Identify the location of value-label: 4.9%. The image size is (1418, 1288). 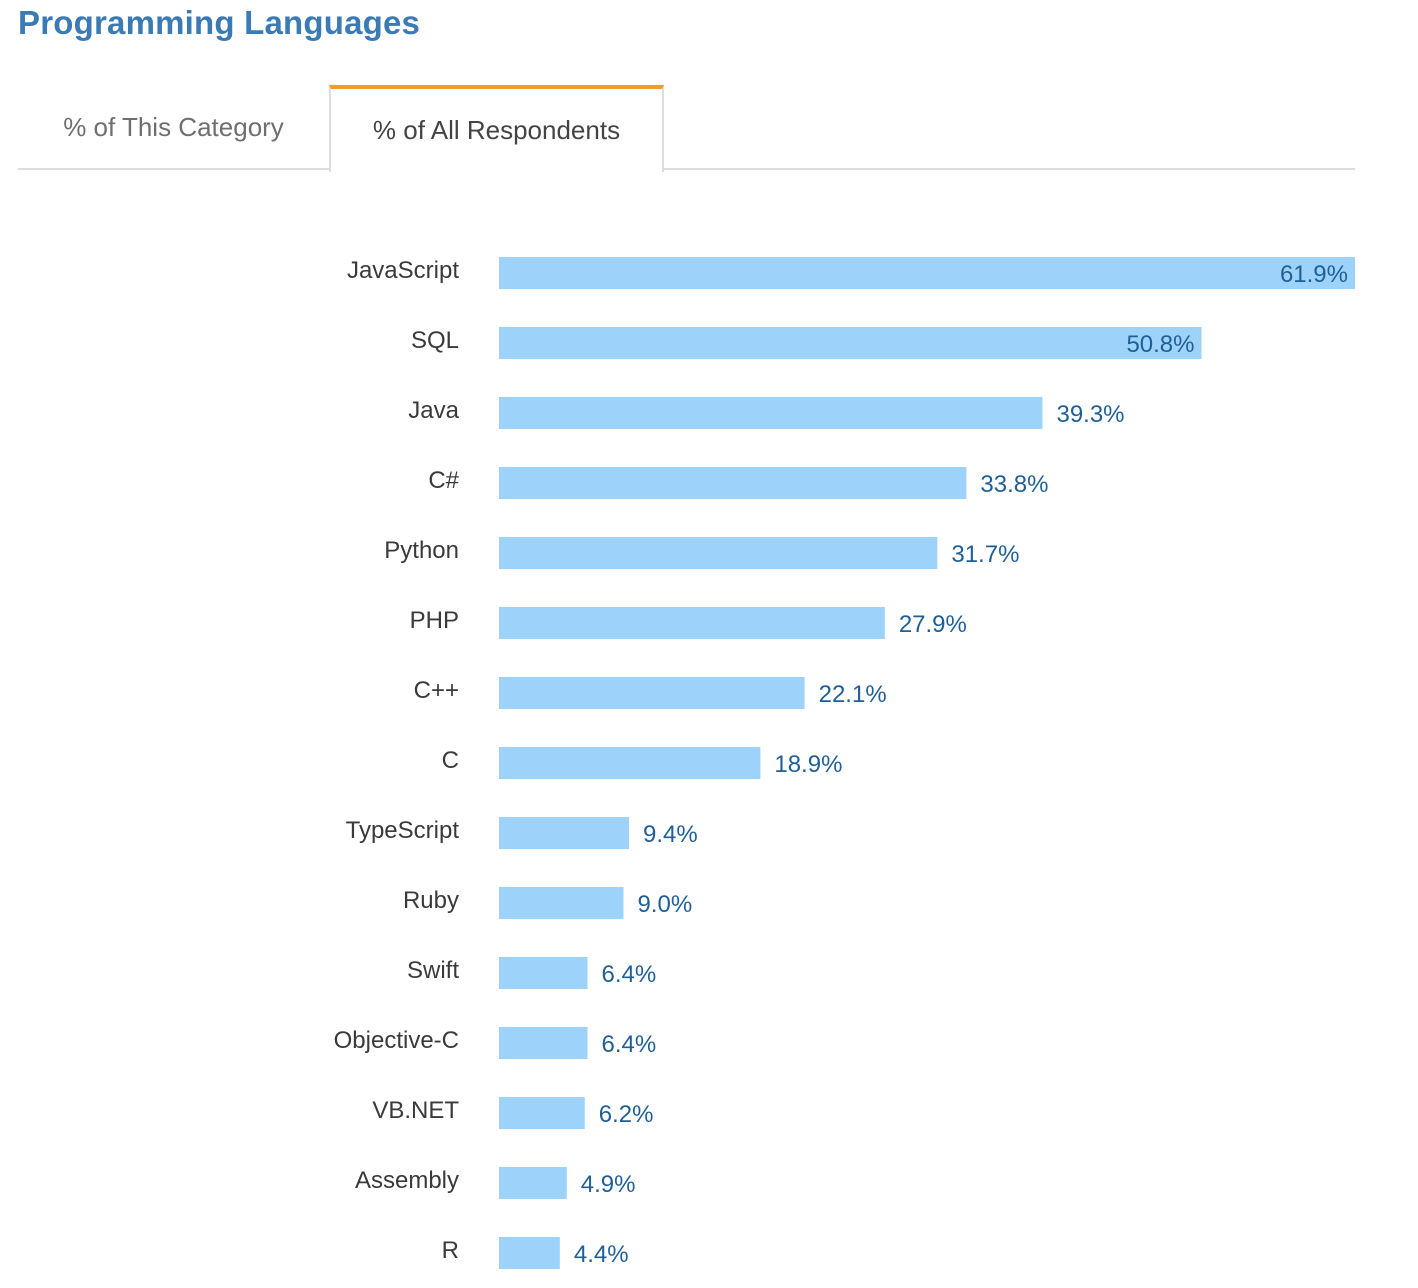
(608, 1184).